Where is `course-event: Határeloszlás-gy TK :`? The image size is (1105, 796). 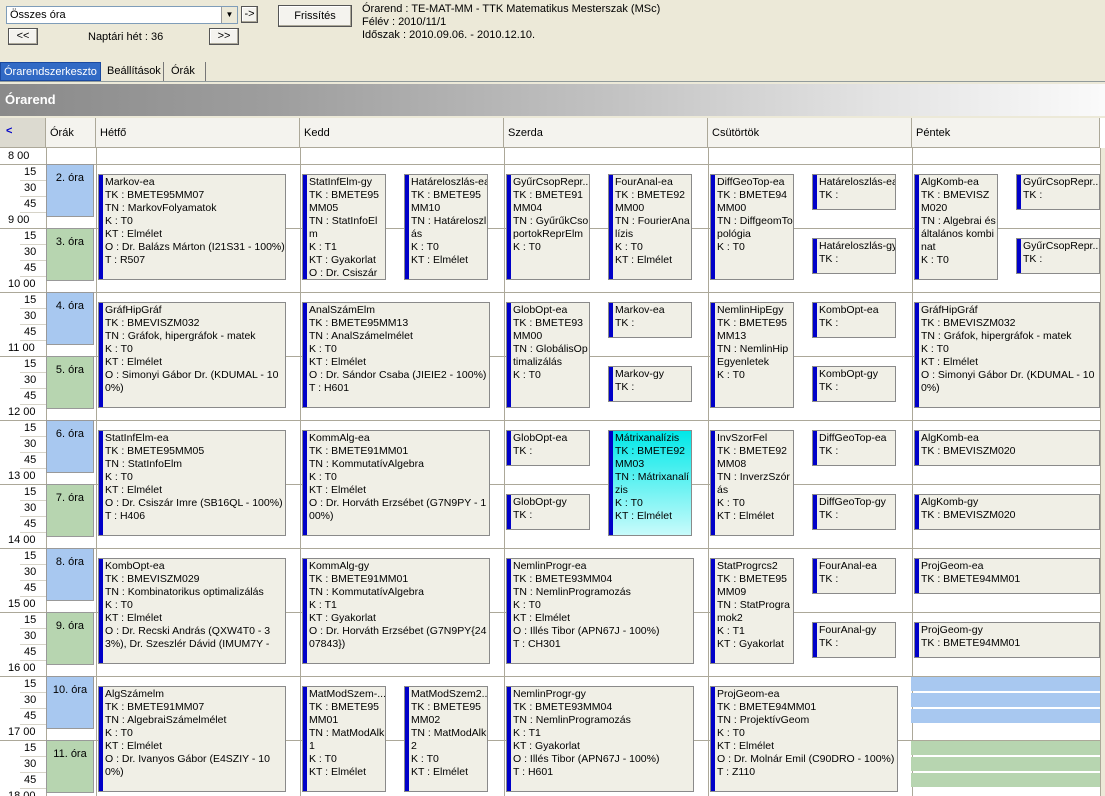 course-event: Határeloszlás-gy TK : is located at coordinates (854, 256).